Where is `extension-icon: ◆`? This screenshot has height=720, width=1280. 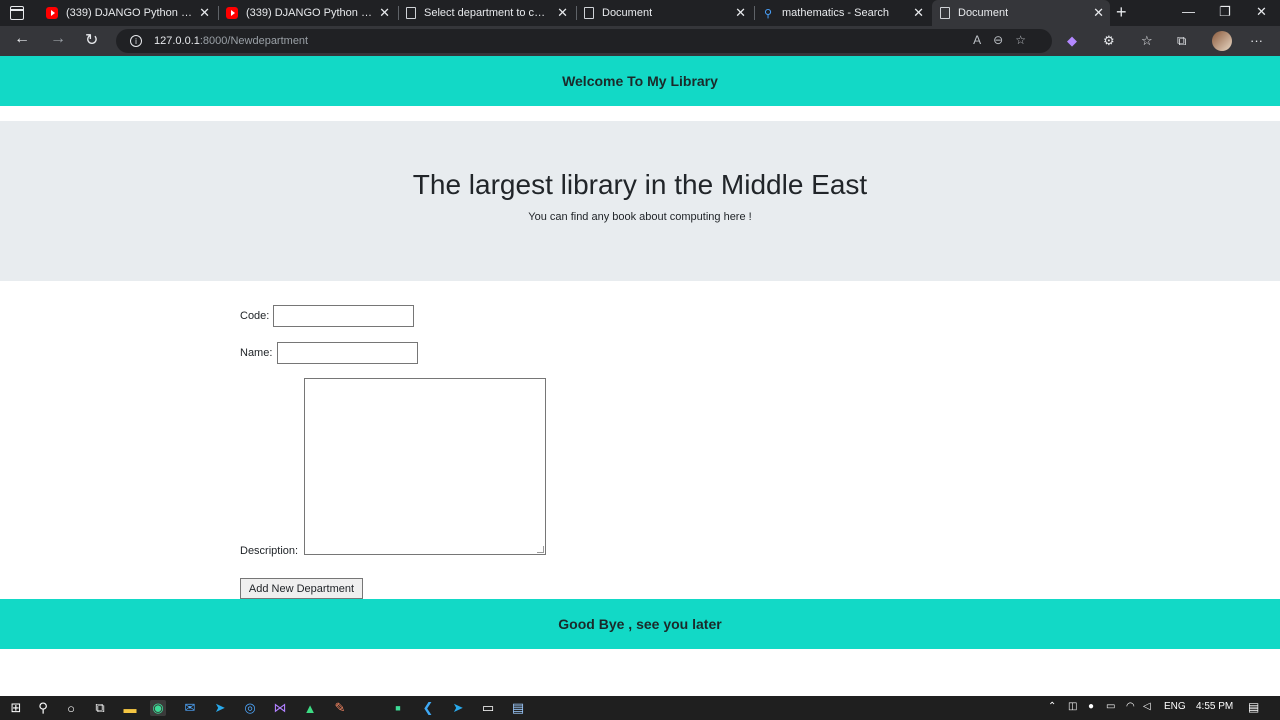 extension-icon: ◆ is located at coordinates (1072, 41).